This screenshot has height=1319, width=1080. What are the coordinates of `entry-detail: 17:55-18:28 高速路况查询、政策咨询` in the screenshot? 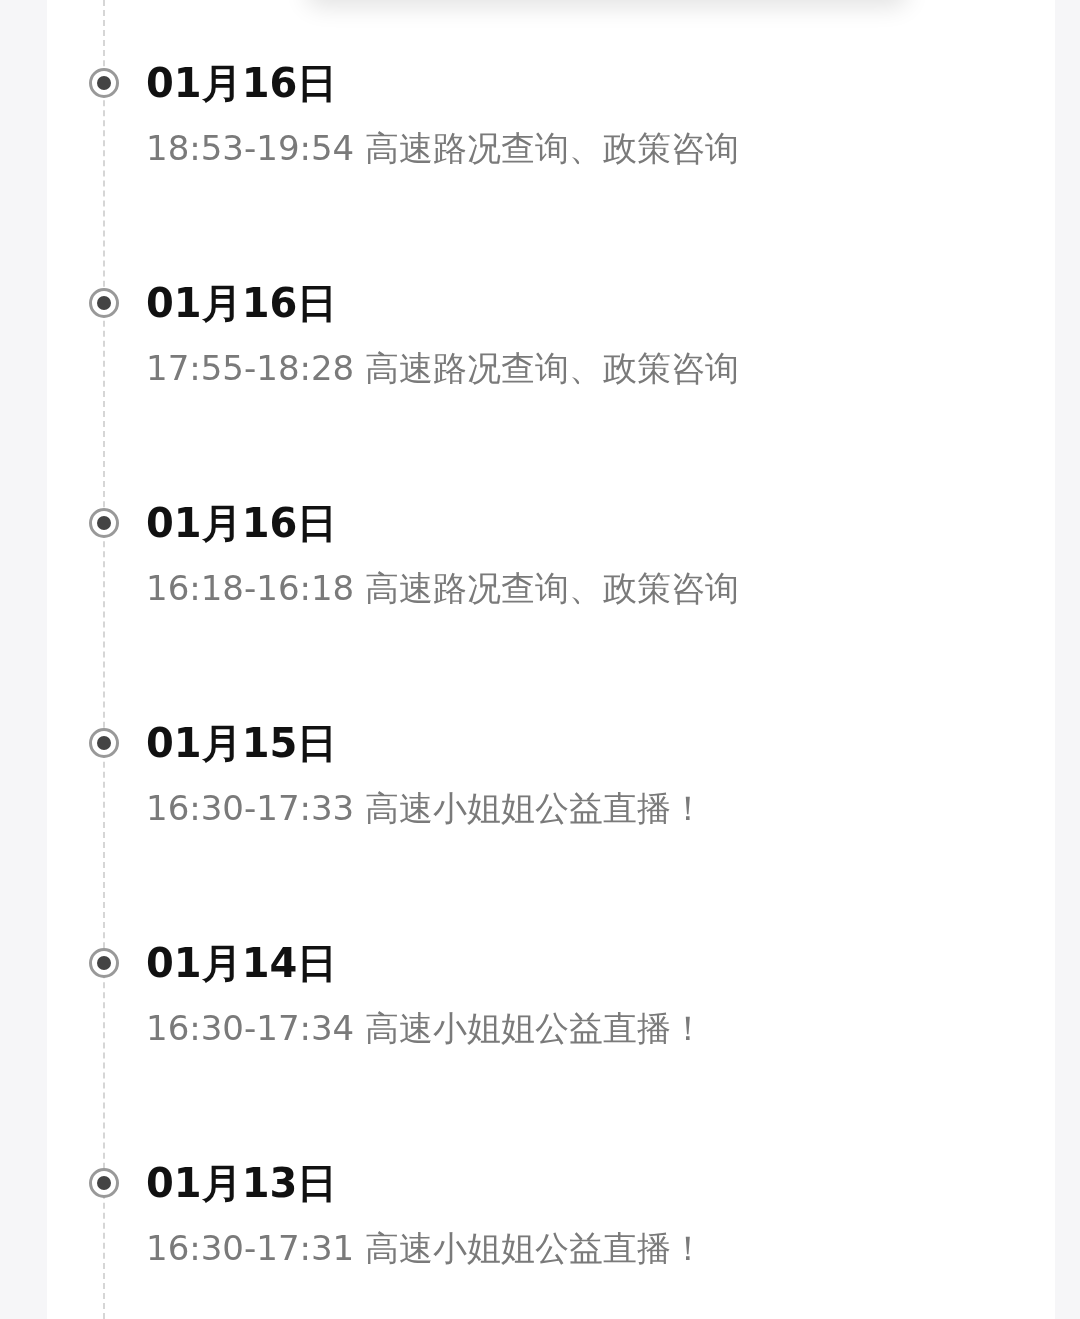 It's located at (443, 368).